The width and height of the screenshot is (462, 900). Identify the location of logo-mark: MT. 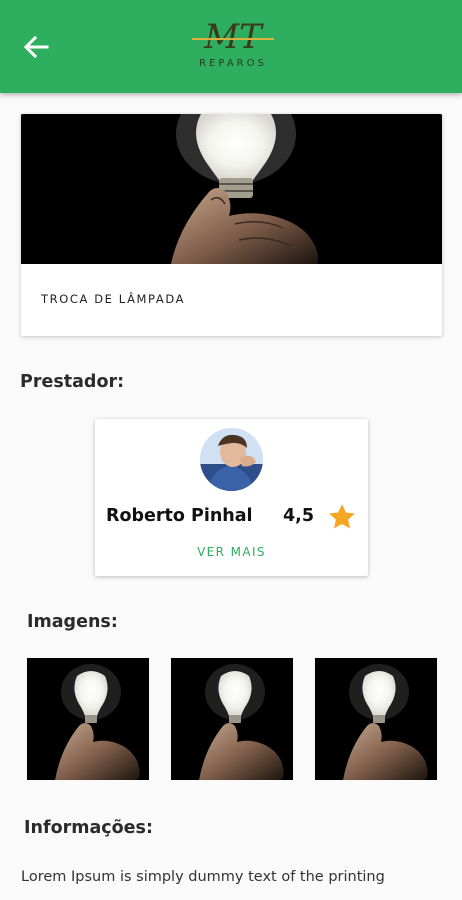
(233, 37).